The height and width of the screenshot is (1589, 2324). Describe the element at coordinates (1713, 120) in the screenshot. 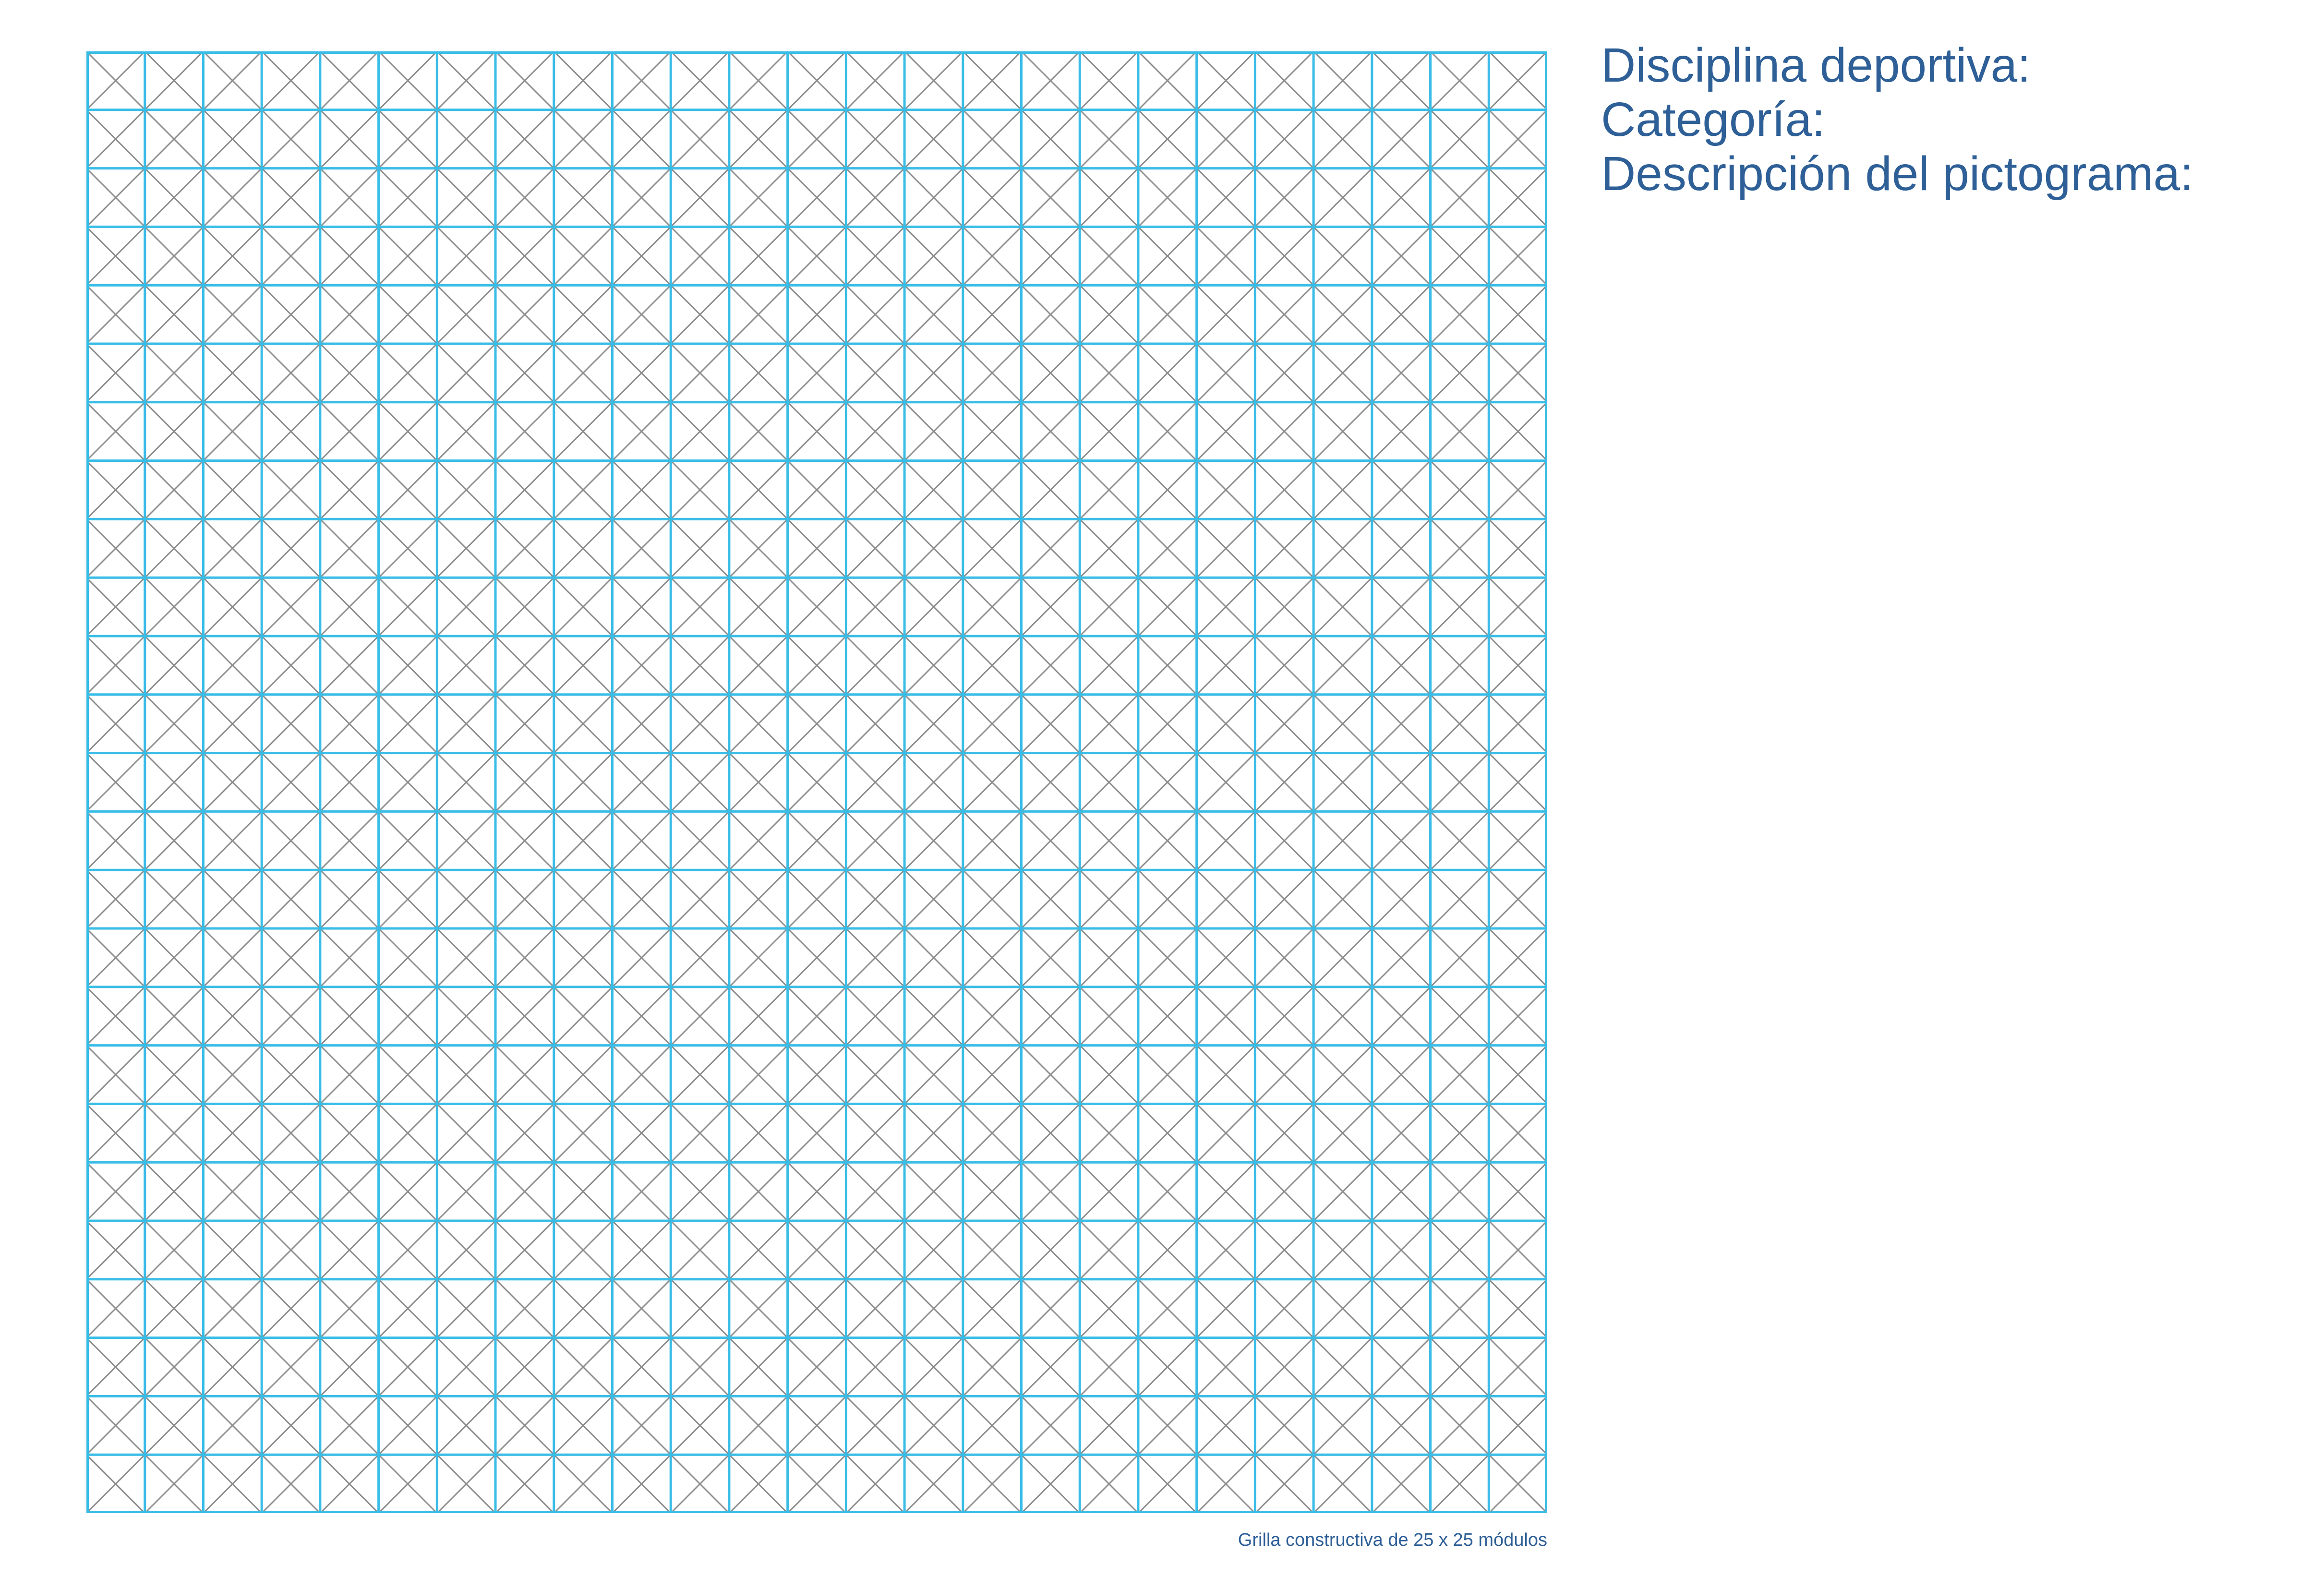

I see `category-label: Categoría:` at that location.